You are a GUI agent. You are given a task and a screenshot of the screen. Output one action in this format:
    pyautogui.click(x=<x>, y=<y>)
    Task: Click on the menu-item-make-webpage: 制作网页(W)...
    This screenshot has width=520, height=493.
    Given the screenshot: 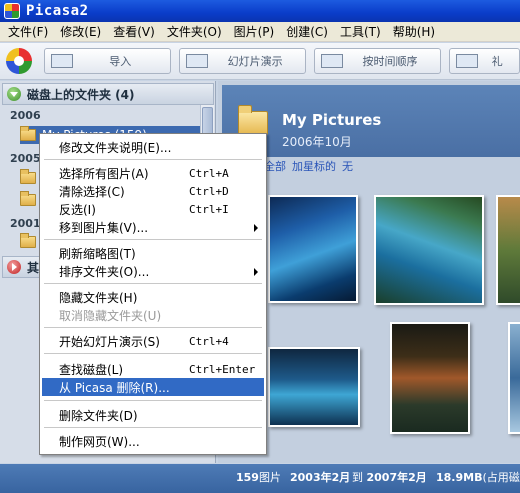 What is the action you would take?
    pyautogui.click(x=153, y=441)
    